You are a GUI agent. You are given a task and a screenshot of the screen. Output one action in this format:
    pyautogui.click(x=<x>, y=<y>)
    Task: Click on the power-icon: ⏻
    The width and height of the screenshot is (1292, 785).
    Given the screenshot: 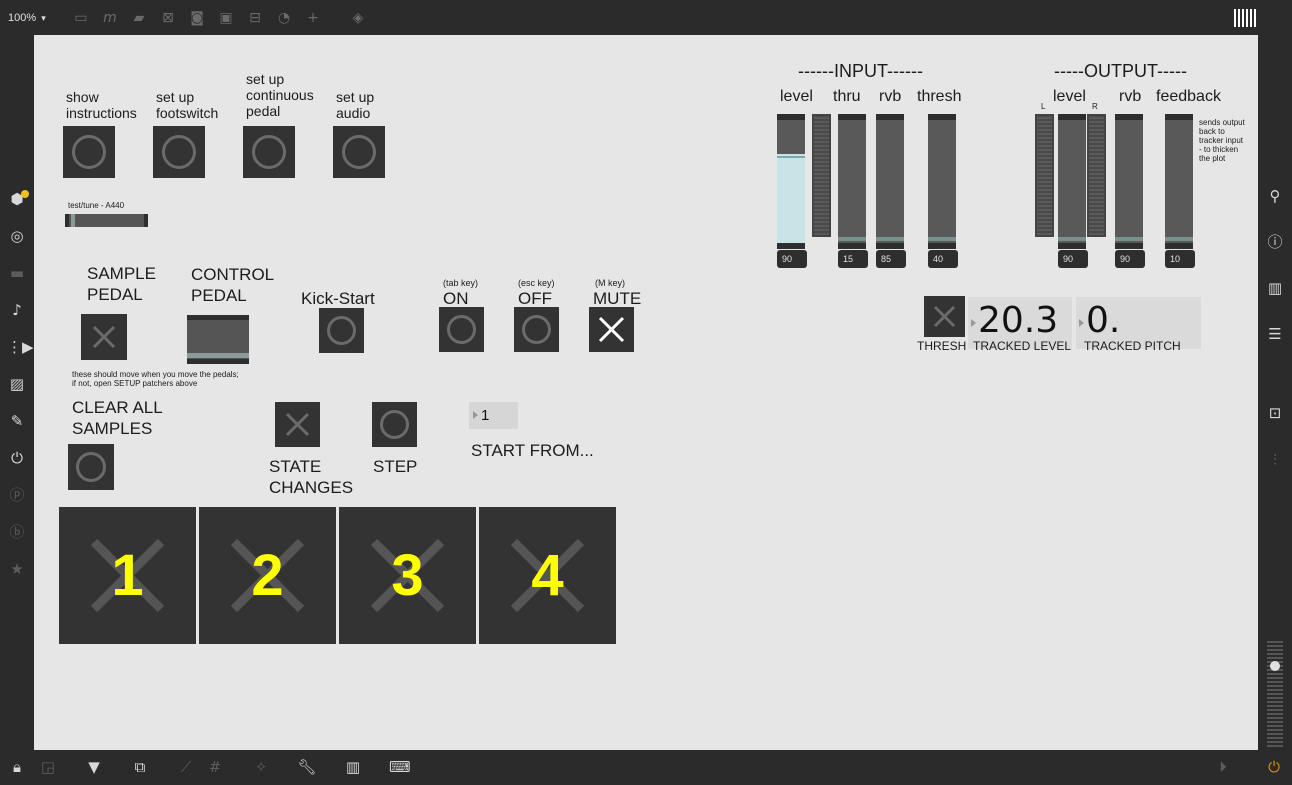 What is the action you would take?
    pyautogui.click(x=1274, y=767)
    